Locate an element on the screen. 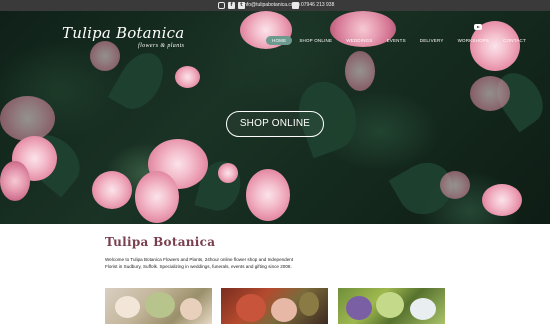 The image size is (550, 324). social-links: f t is located at coordinates (231, 5).